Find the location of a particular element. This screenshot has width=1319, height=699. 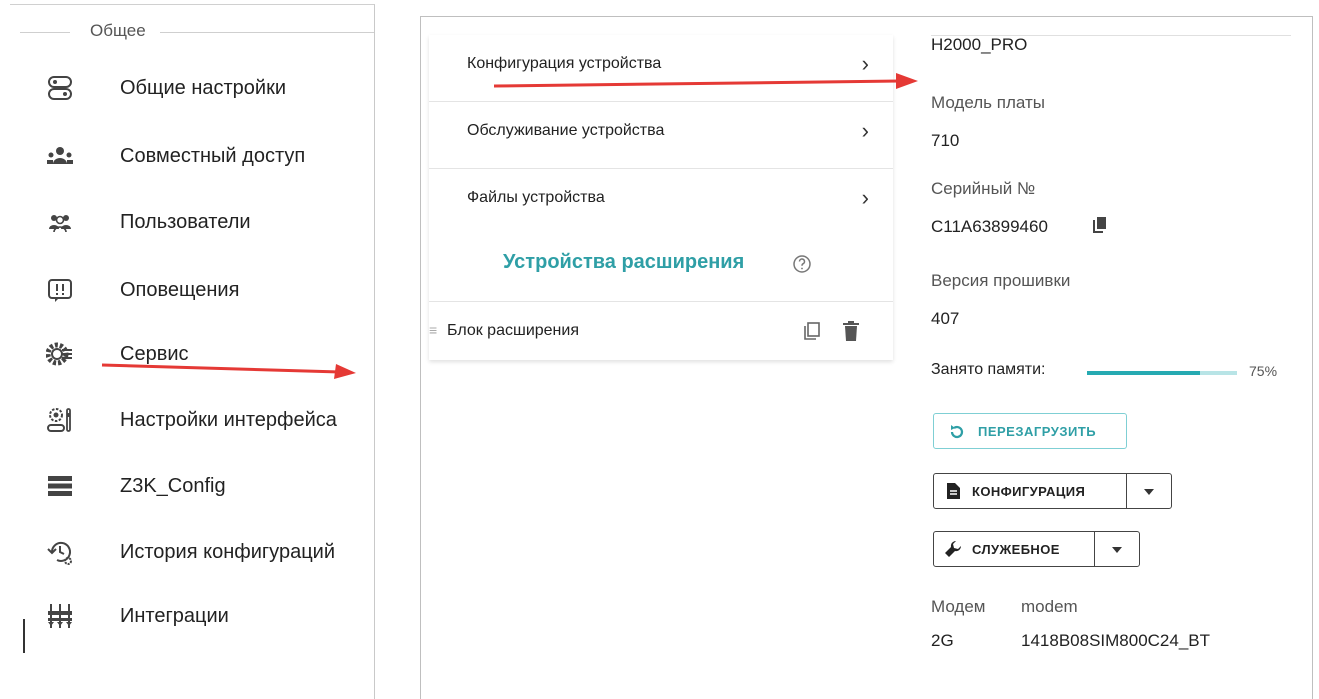

sidebar-item-users: Пользователи is located at coordinates (206, 225).